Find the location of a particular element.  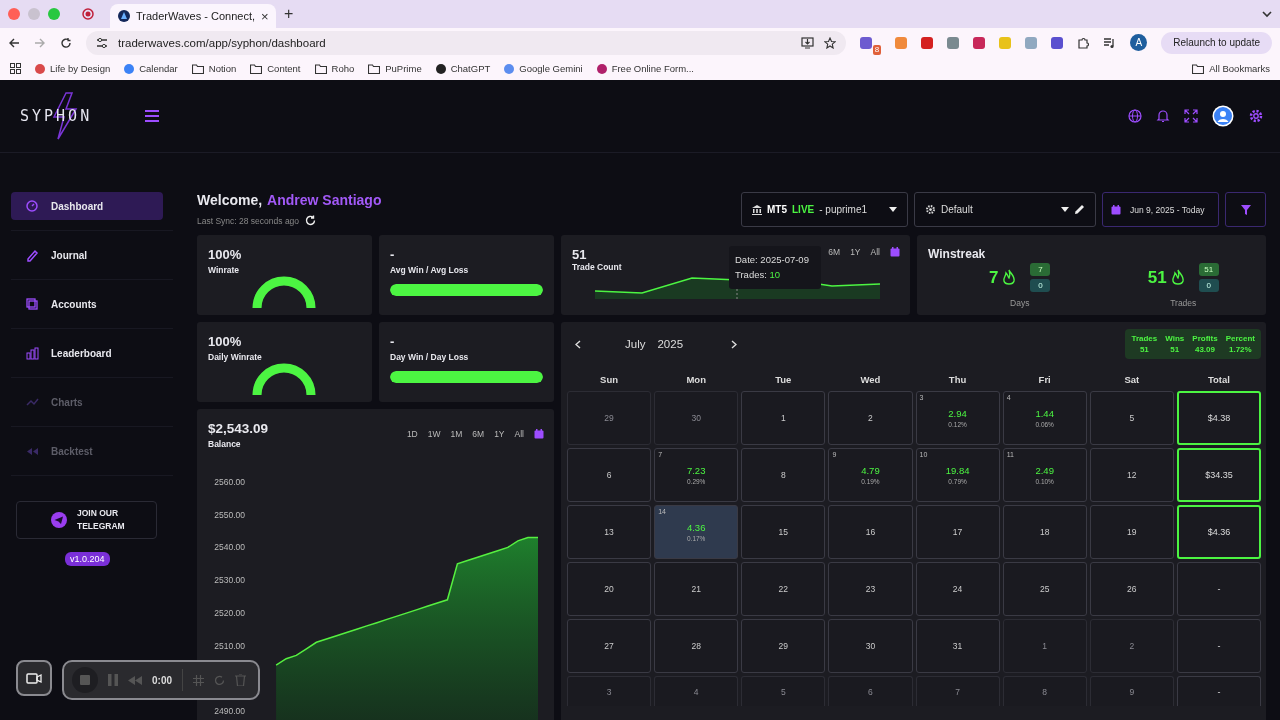

reload-icon is located at coordinates (66, 42).